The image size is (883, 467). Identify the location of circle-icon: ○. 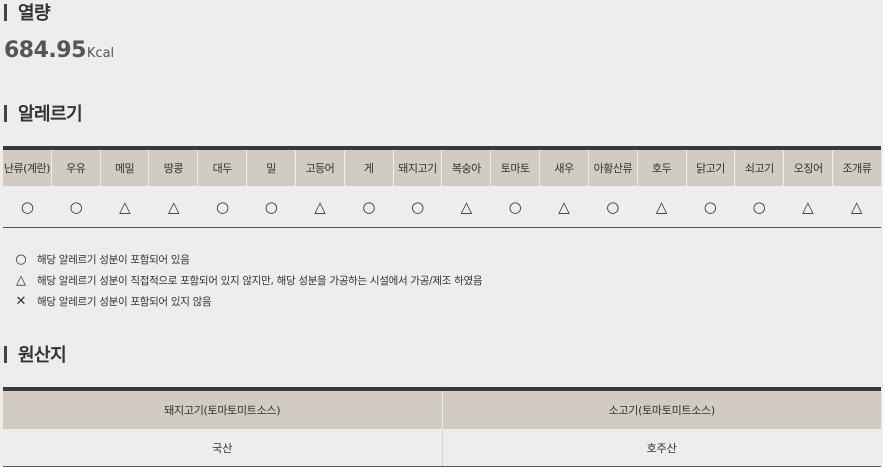
(21, 259).